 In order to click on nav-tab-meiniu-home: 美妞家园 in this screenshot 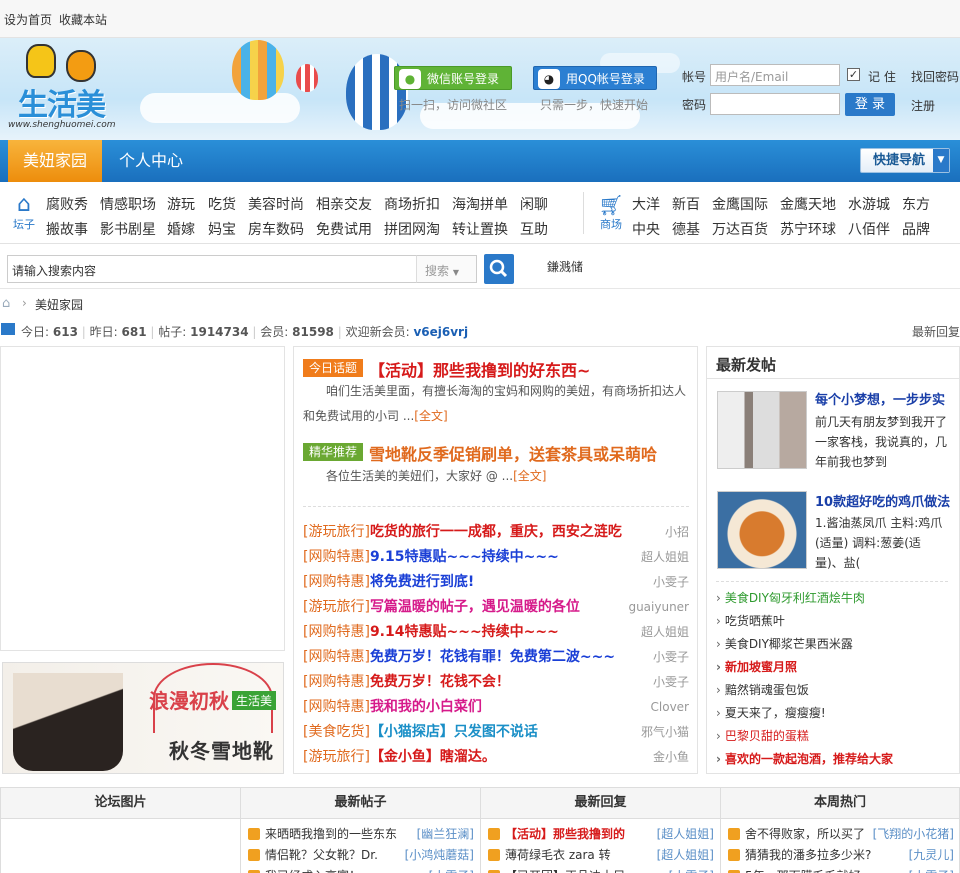, I will do `click(55, 161)`.